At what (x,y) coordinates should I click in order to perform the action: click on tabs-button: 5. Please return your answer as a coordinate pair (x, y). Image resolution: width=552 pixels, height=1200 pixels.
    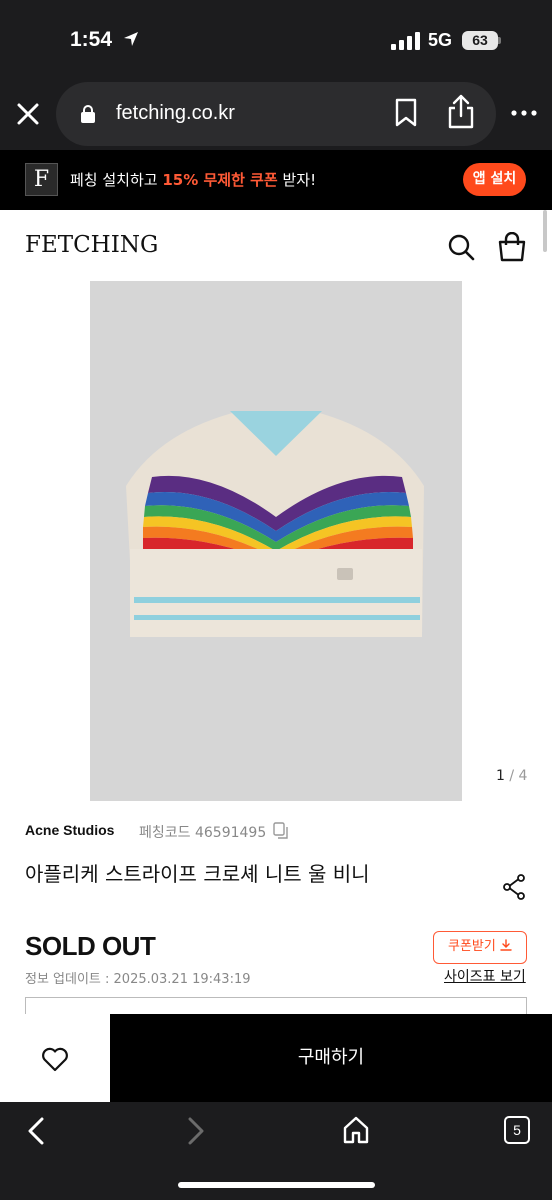
    Looking at the image, I should click on (517, 1130).